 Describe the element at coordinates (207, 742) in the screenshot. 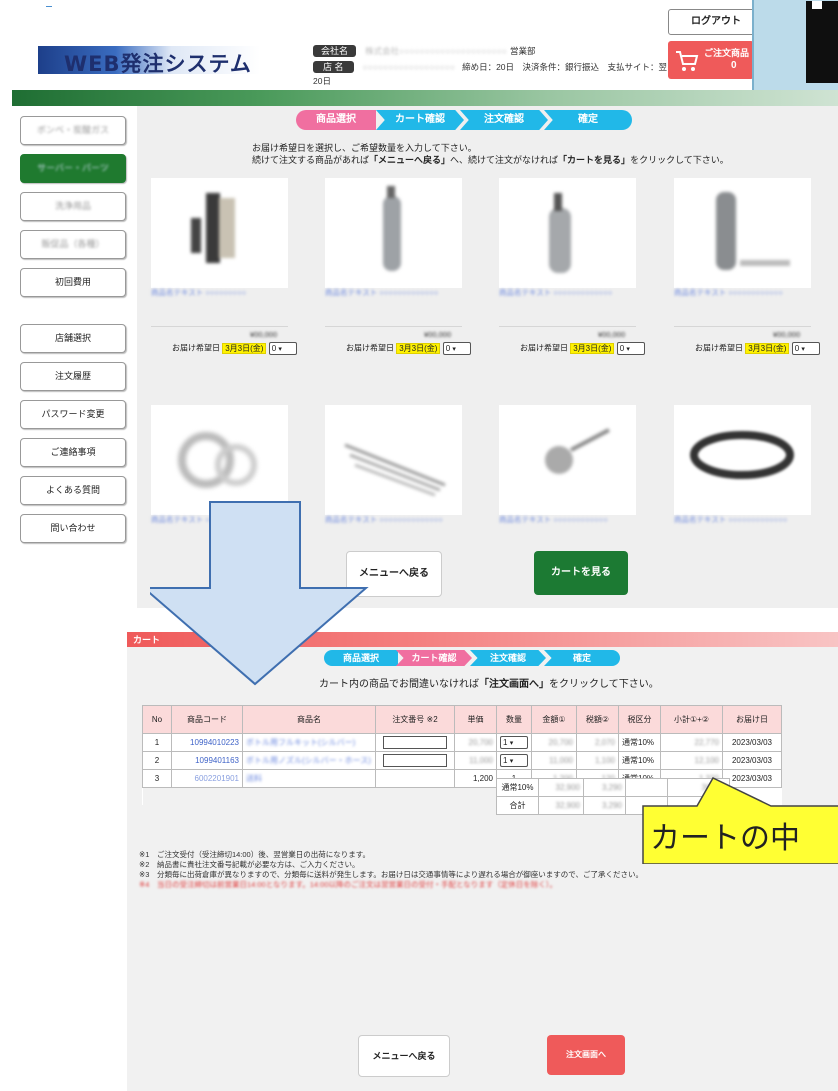

I see `product-code-link: 10994010223` at that location.